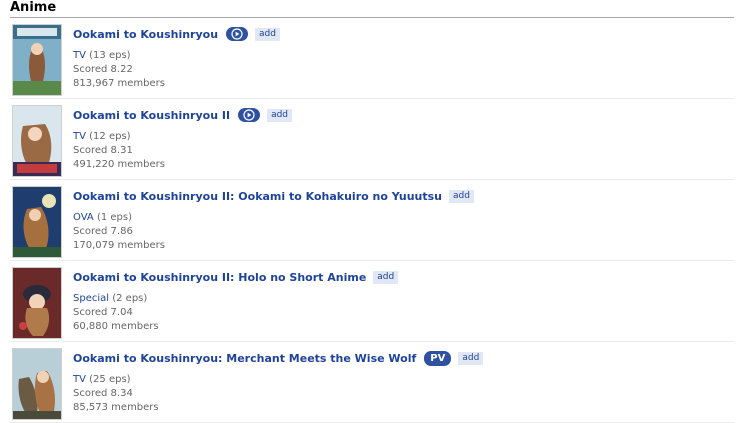  I want to click on section-title: Anime, so click(33, 7).